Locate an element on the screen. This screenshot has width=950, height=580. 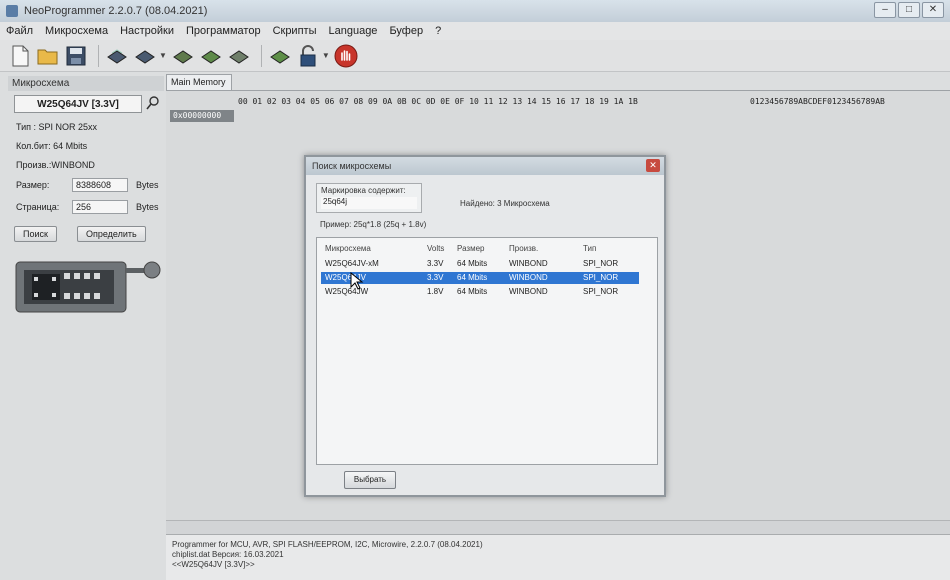
menu-programmer: Программатор is located at coordinates (223, 31).